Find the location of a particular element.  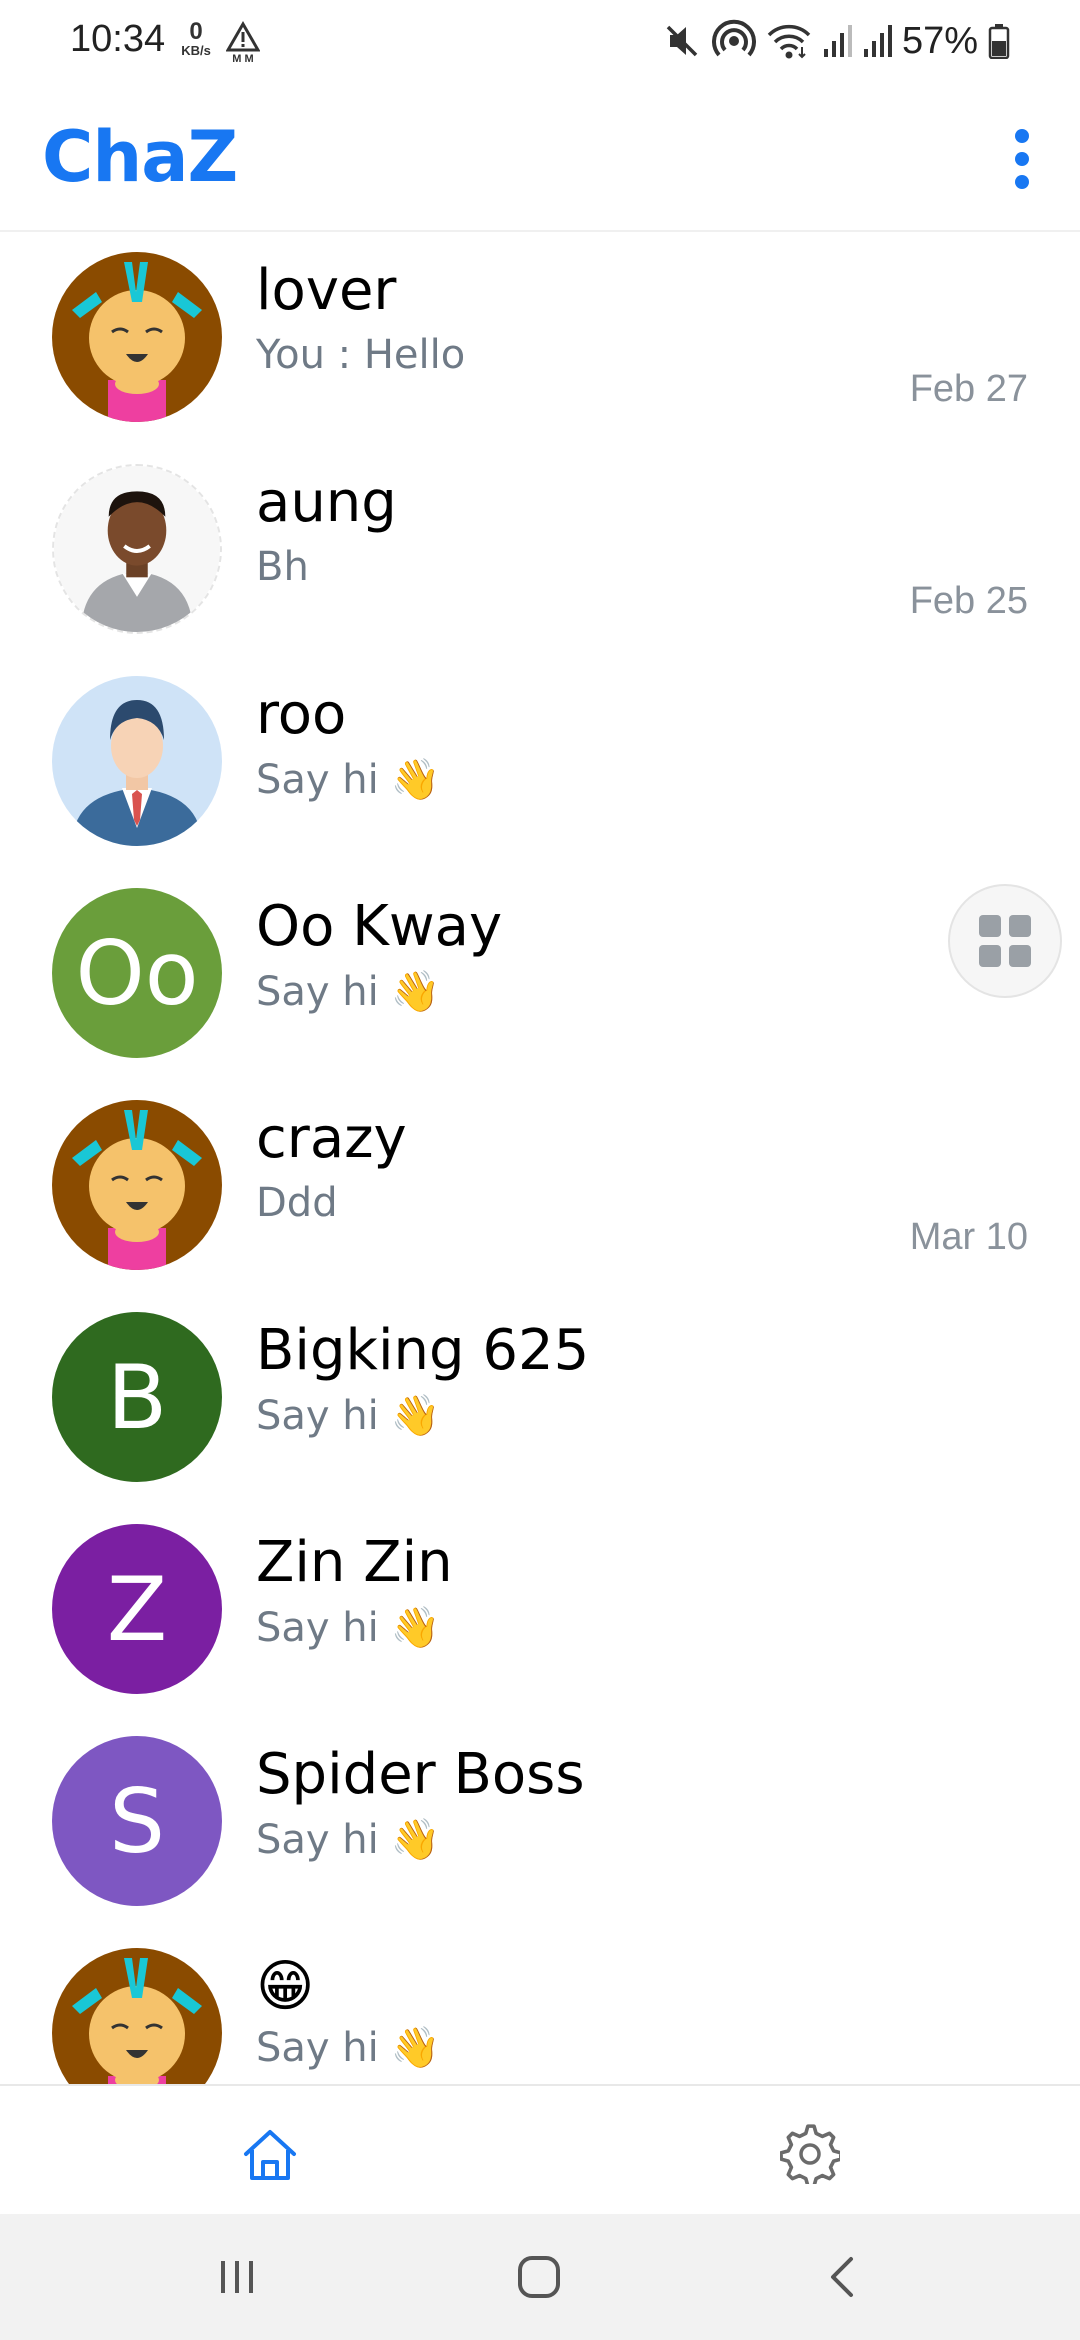

chat-item-crazy: crazy Ddd Mar 10 is located at coordinates (540, 1186).